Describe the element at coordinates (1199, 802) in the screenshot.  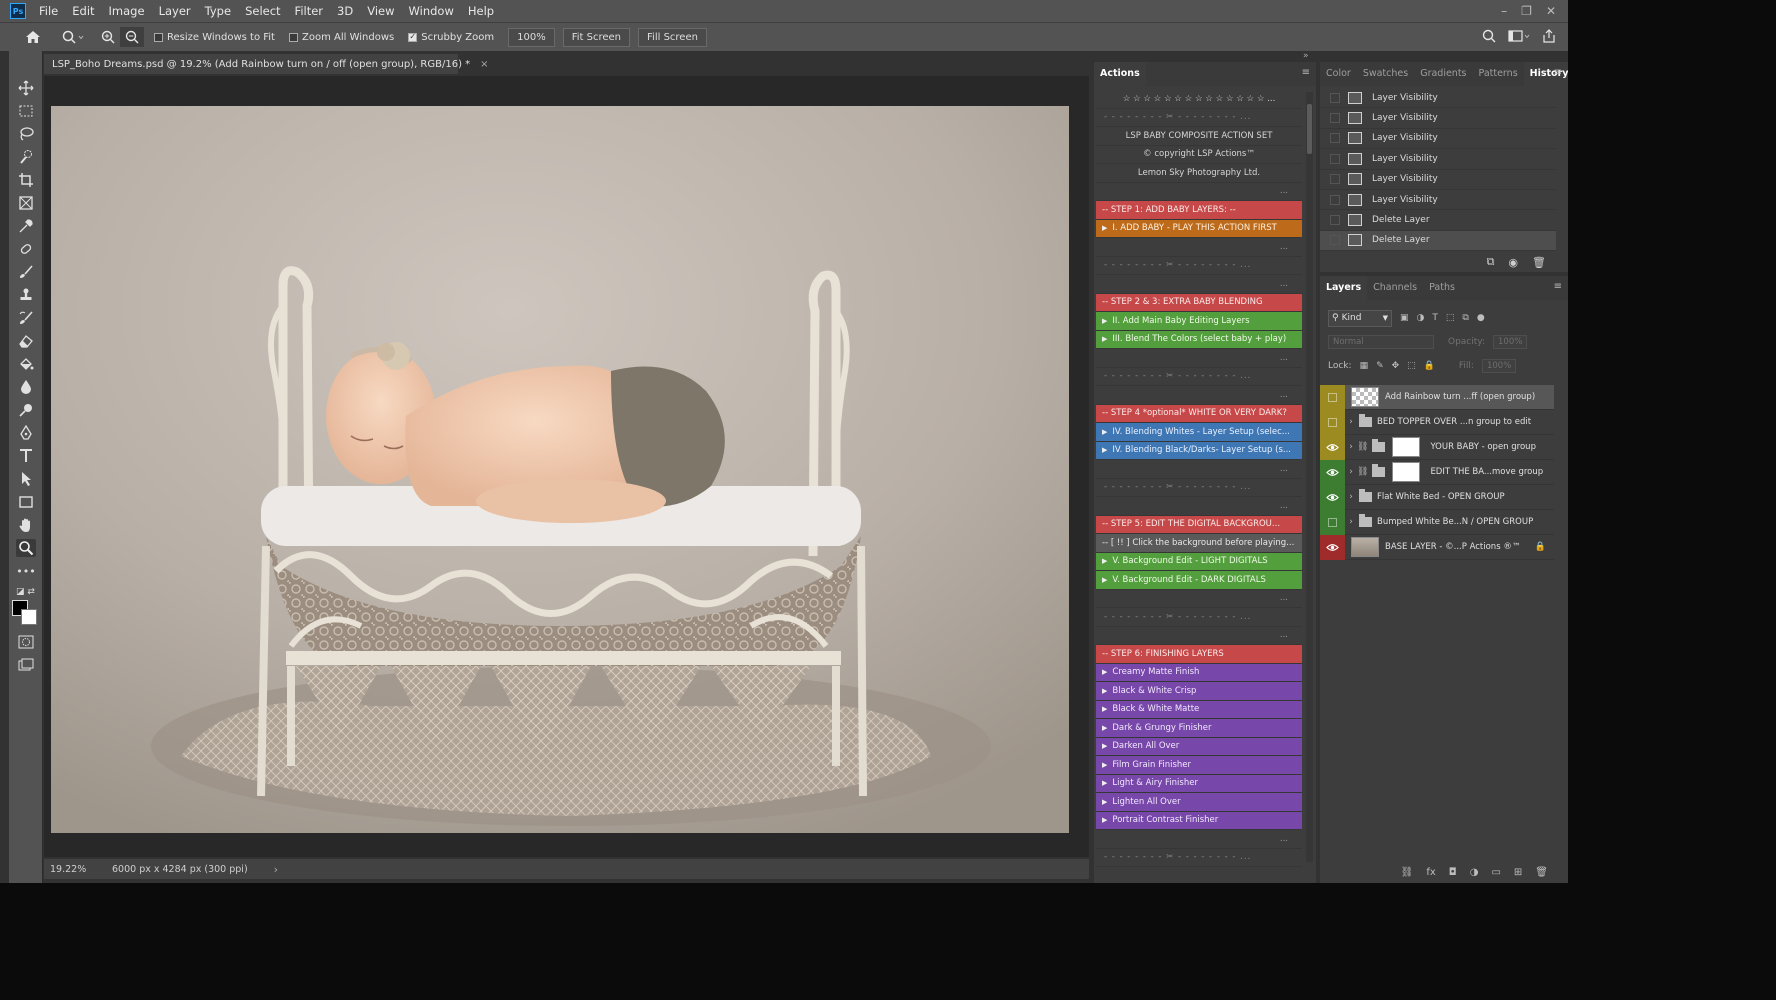
I see `action-item: ▶ Lighten All Over` at that location.